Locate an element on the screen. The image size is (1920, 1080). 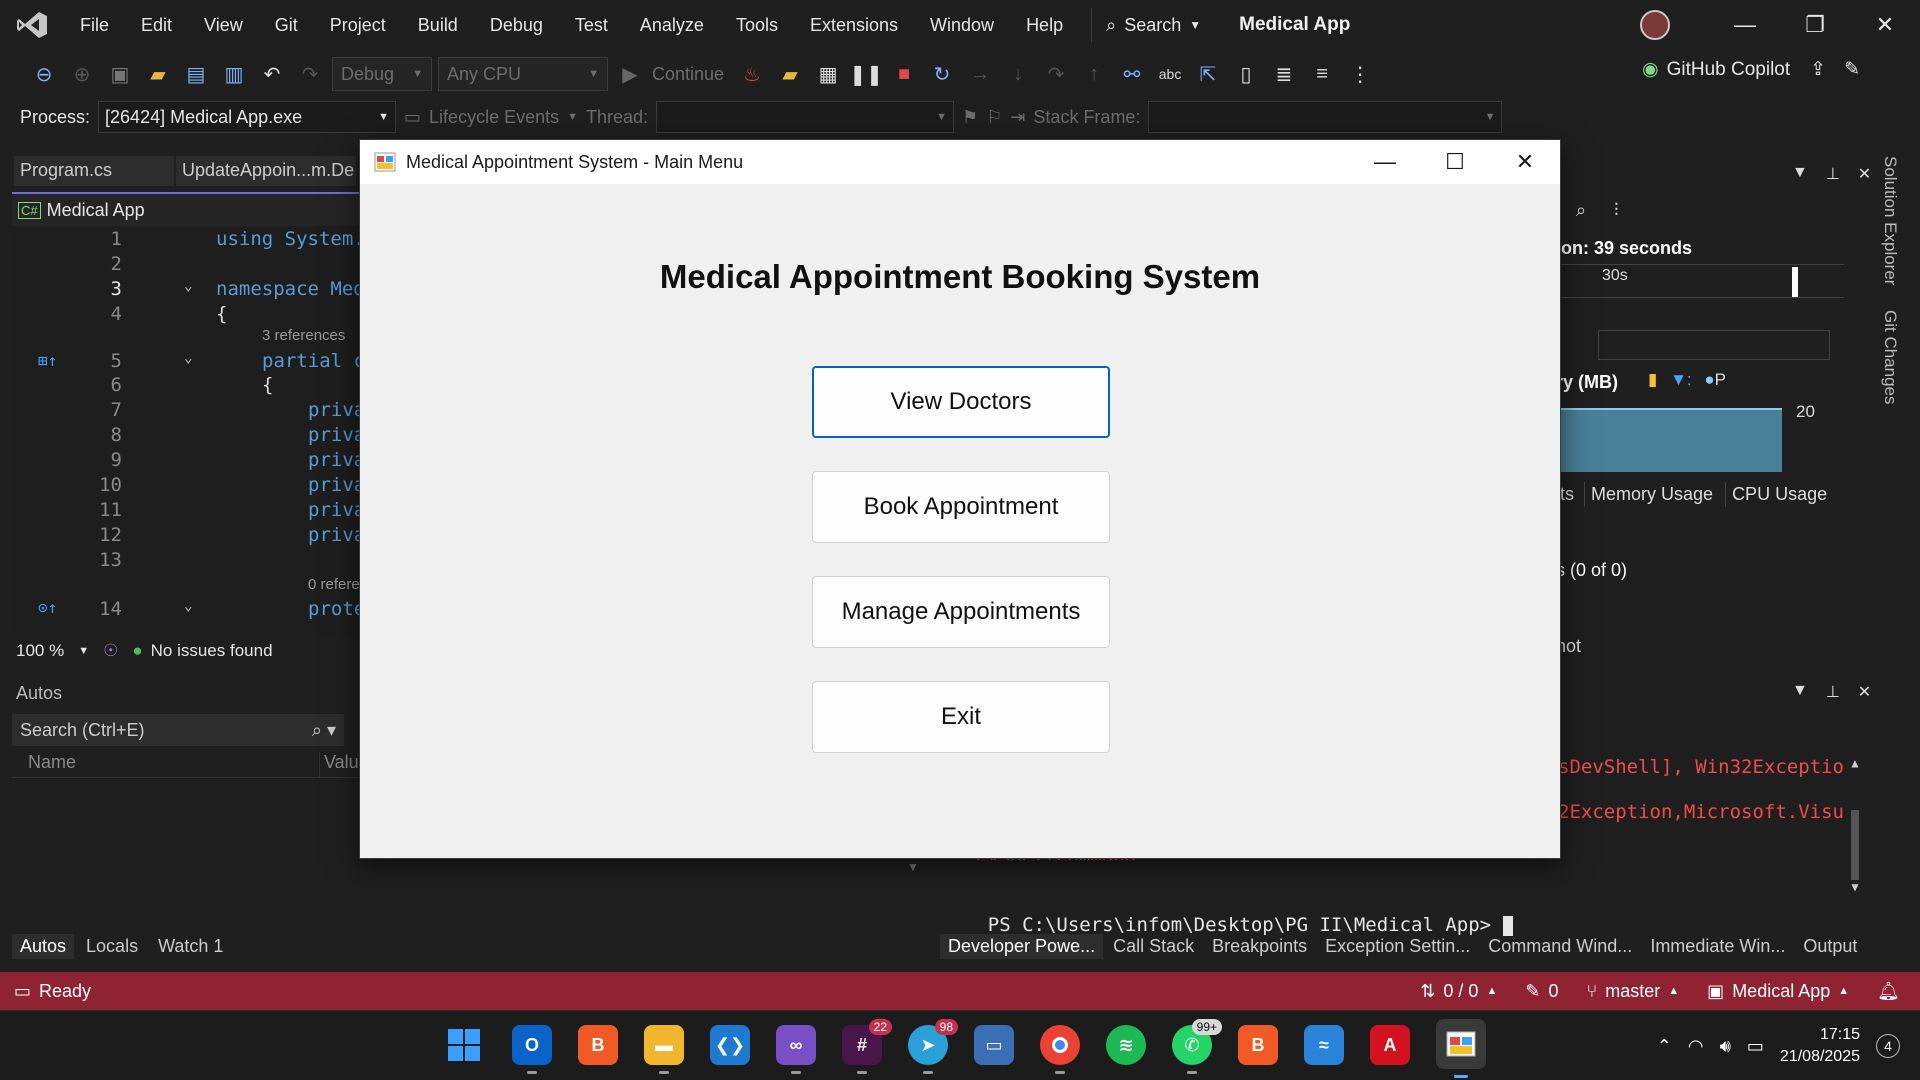
profile-avatar is located at coordinates (1655, 25).